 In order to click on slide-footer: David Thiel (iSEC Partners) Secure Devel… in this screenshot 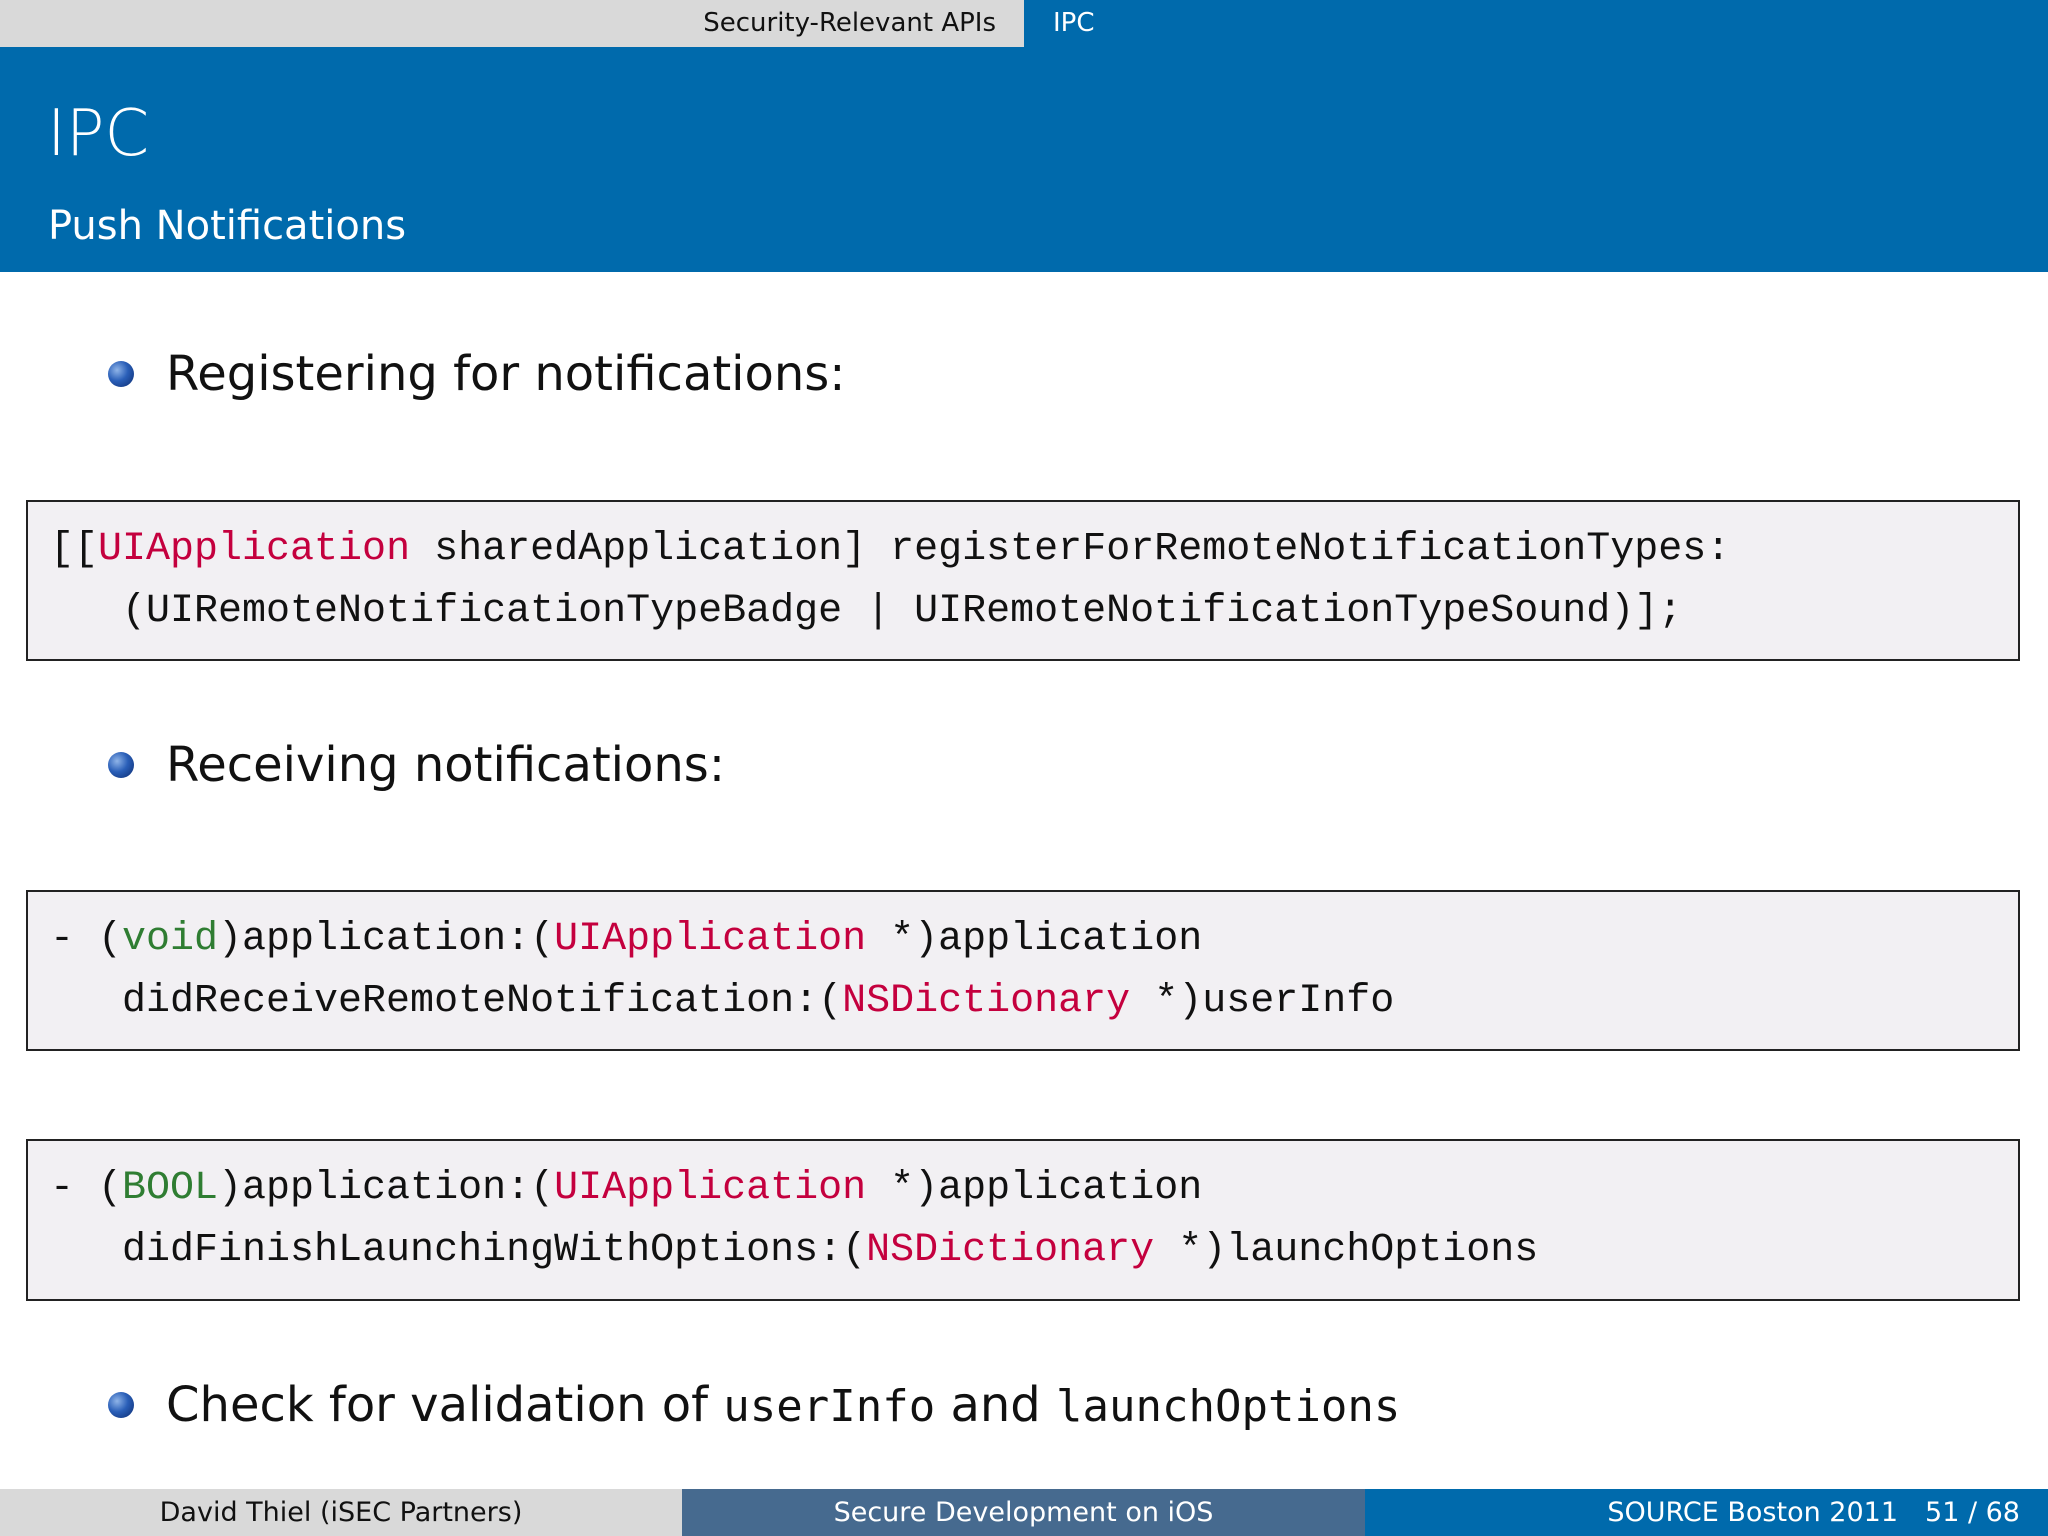, I will do `click(1024, 1512)`.